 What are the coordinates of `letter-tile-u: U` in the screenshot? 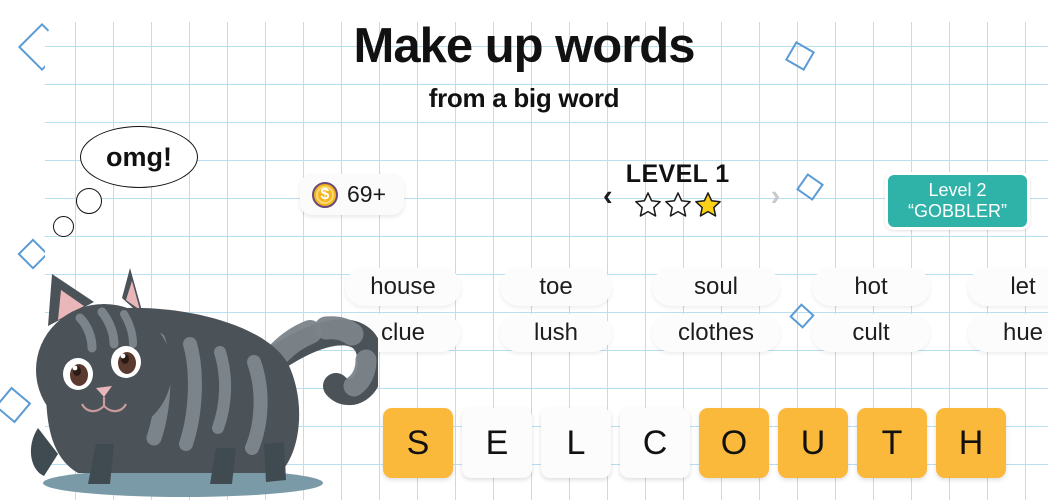 It's located at (813, 443).